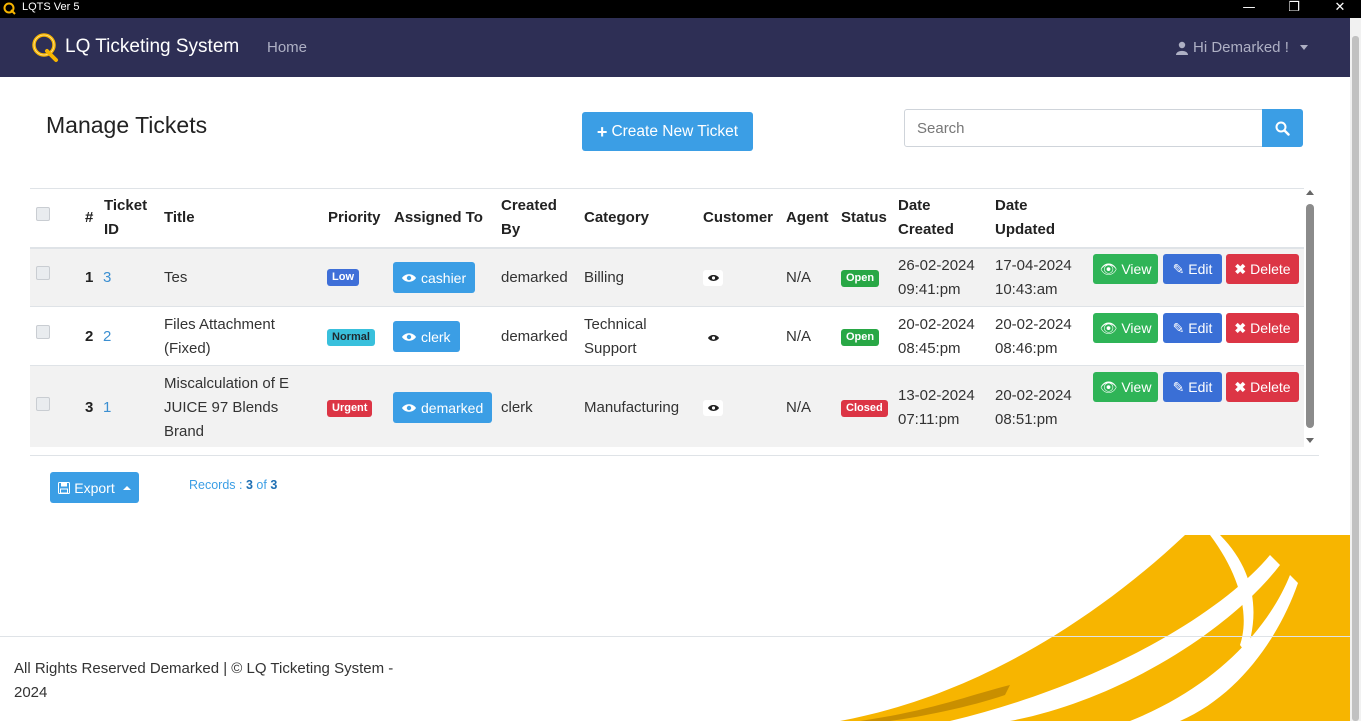 This screenshot has width=1361, height=721. I want to click on status-badge: Closed, so click(864, 408).